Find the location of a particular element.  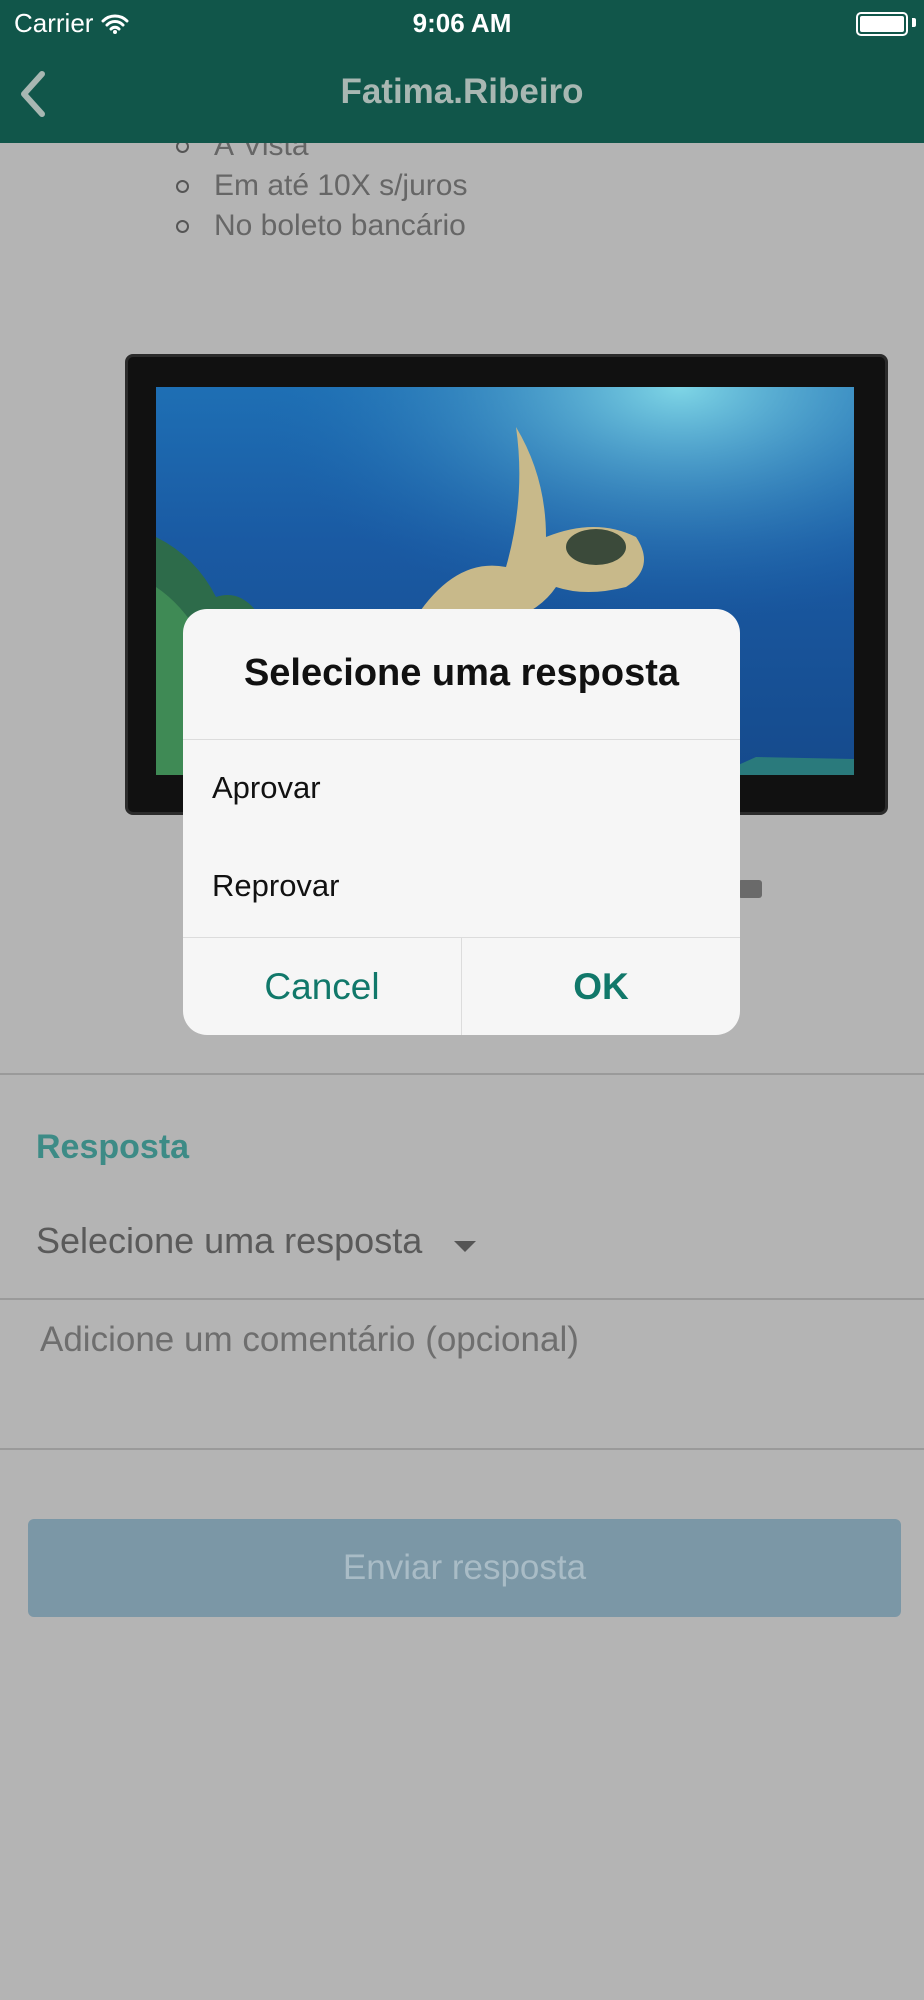

battery-tip is located at coordinates (914, 22).